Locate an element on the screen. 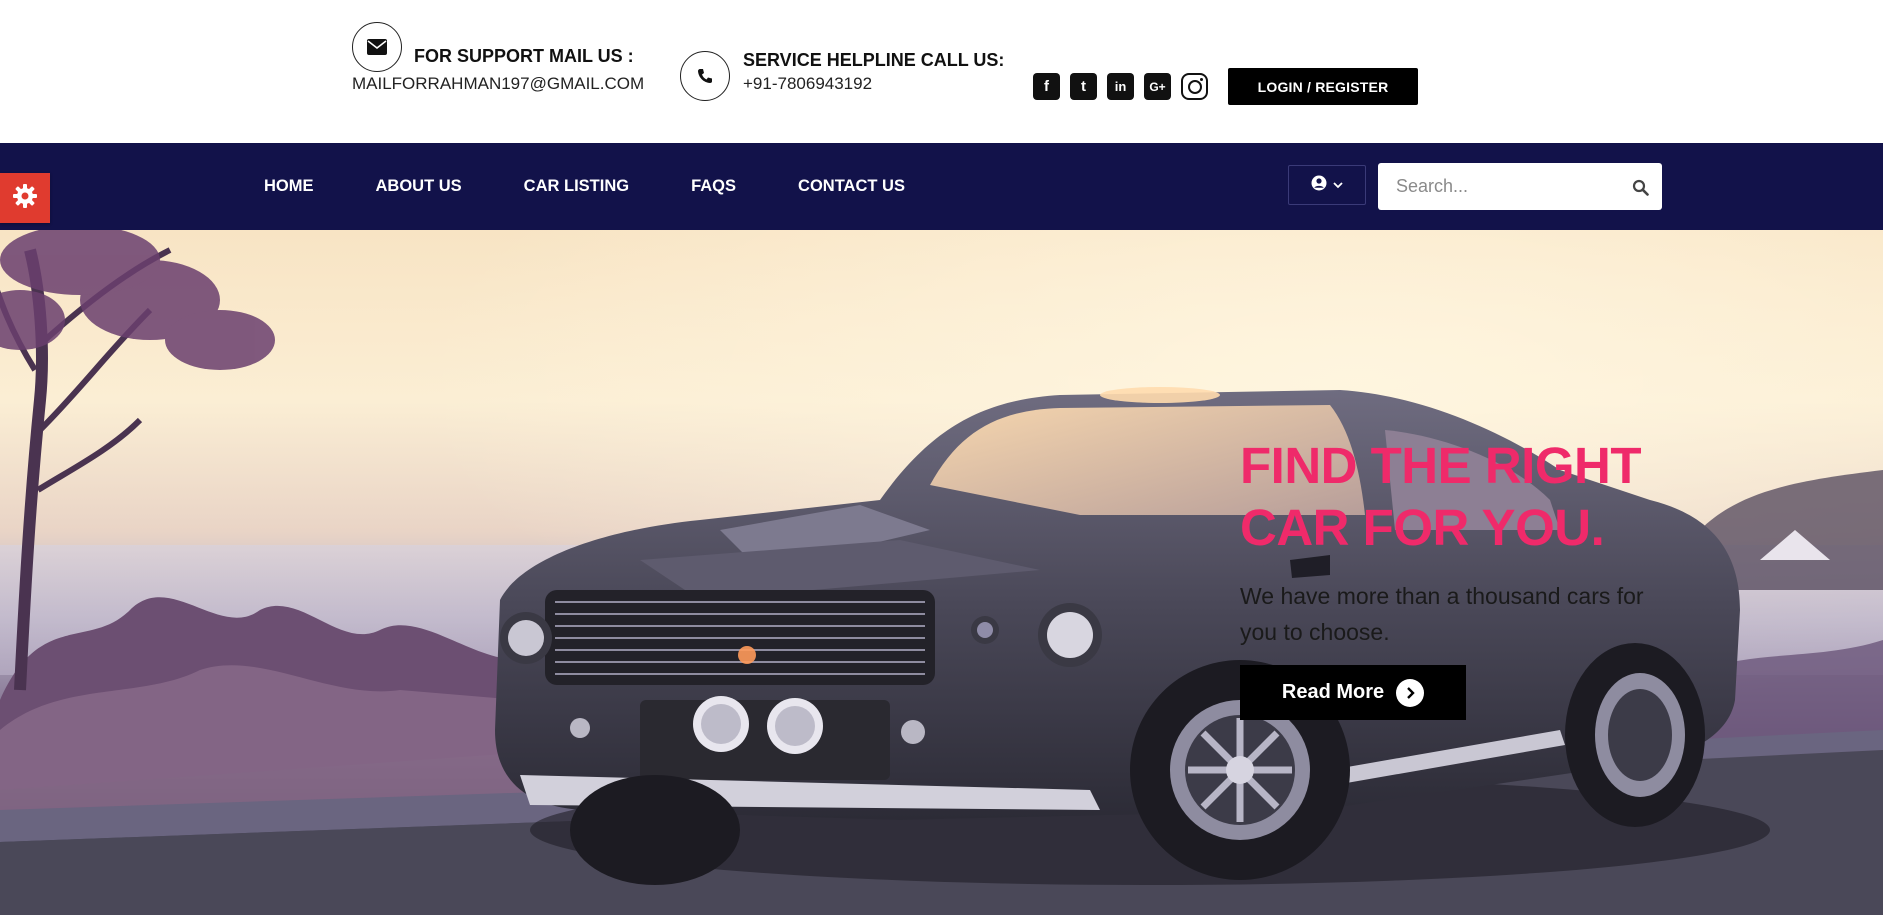 This screenshot has width=1883, height=915. gear-icon is located at coordinates (25, 198).